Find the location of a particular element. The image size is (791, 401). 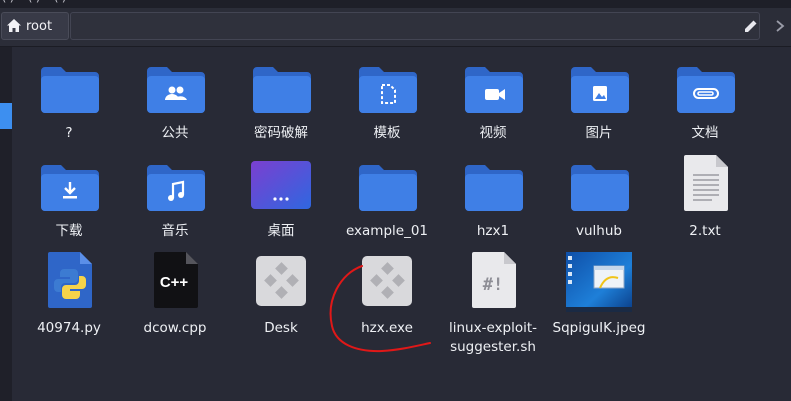

location-toolbar: root is located at coordinates (395, 27).